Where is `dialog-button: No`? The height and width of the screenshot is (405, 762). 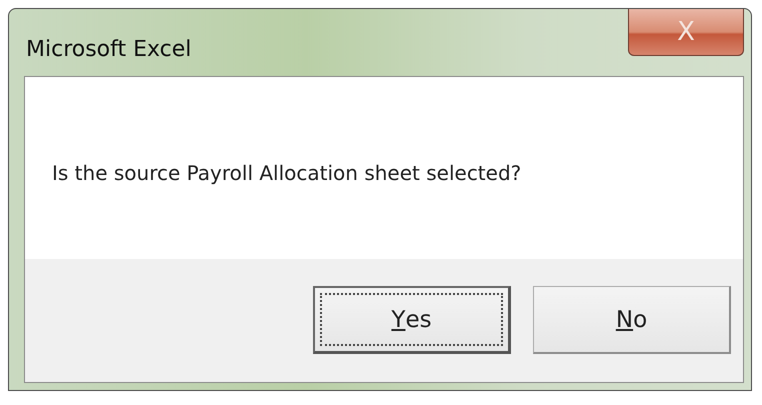
dialog-button: No is located at coordinates (632, 320).